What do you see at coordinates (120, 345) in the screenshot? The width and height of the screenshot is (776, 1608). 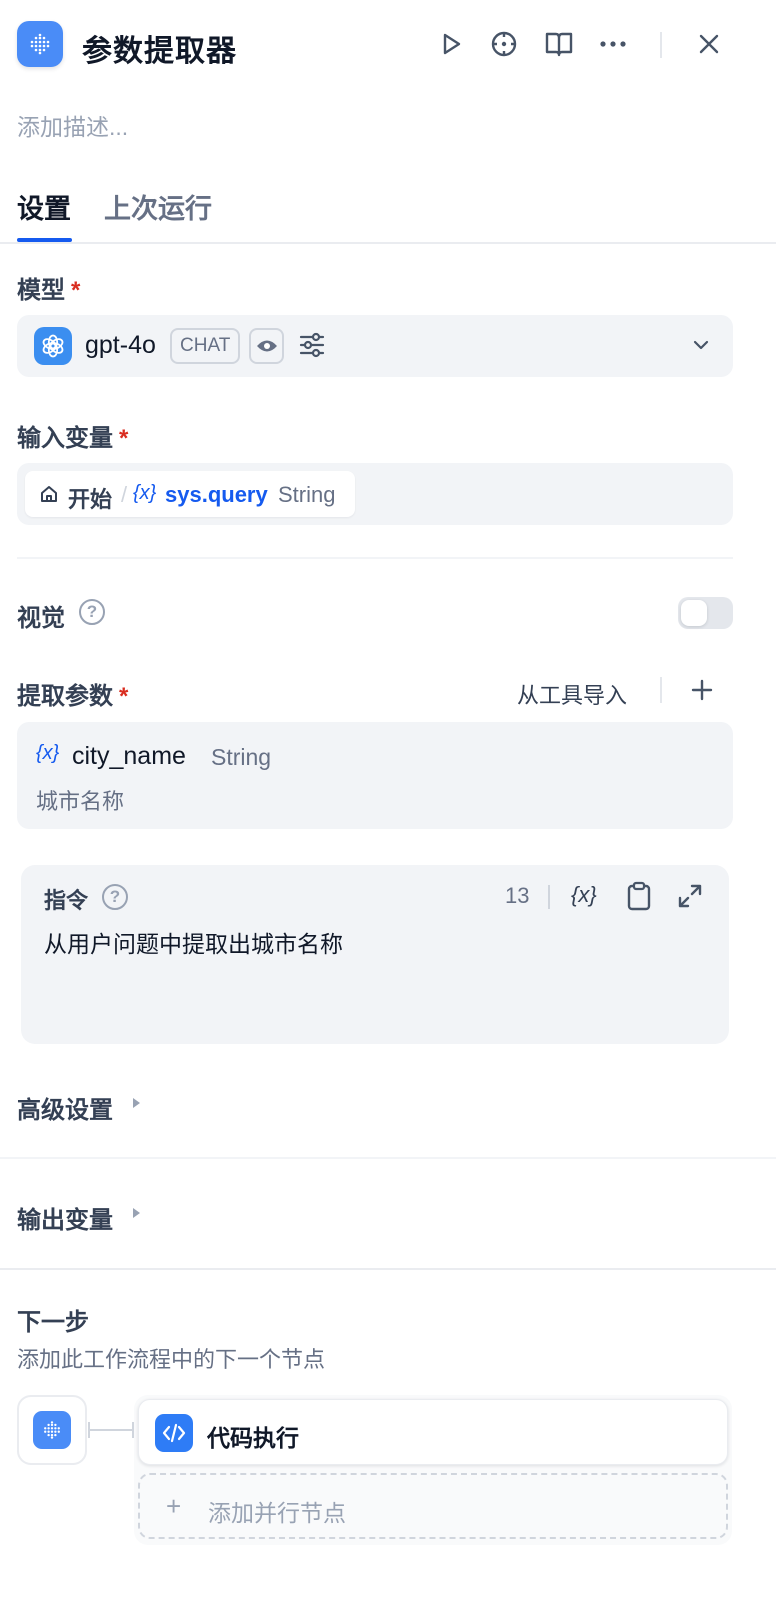 I see `model-name: gpt-4o` at bounding box center [120, 345].